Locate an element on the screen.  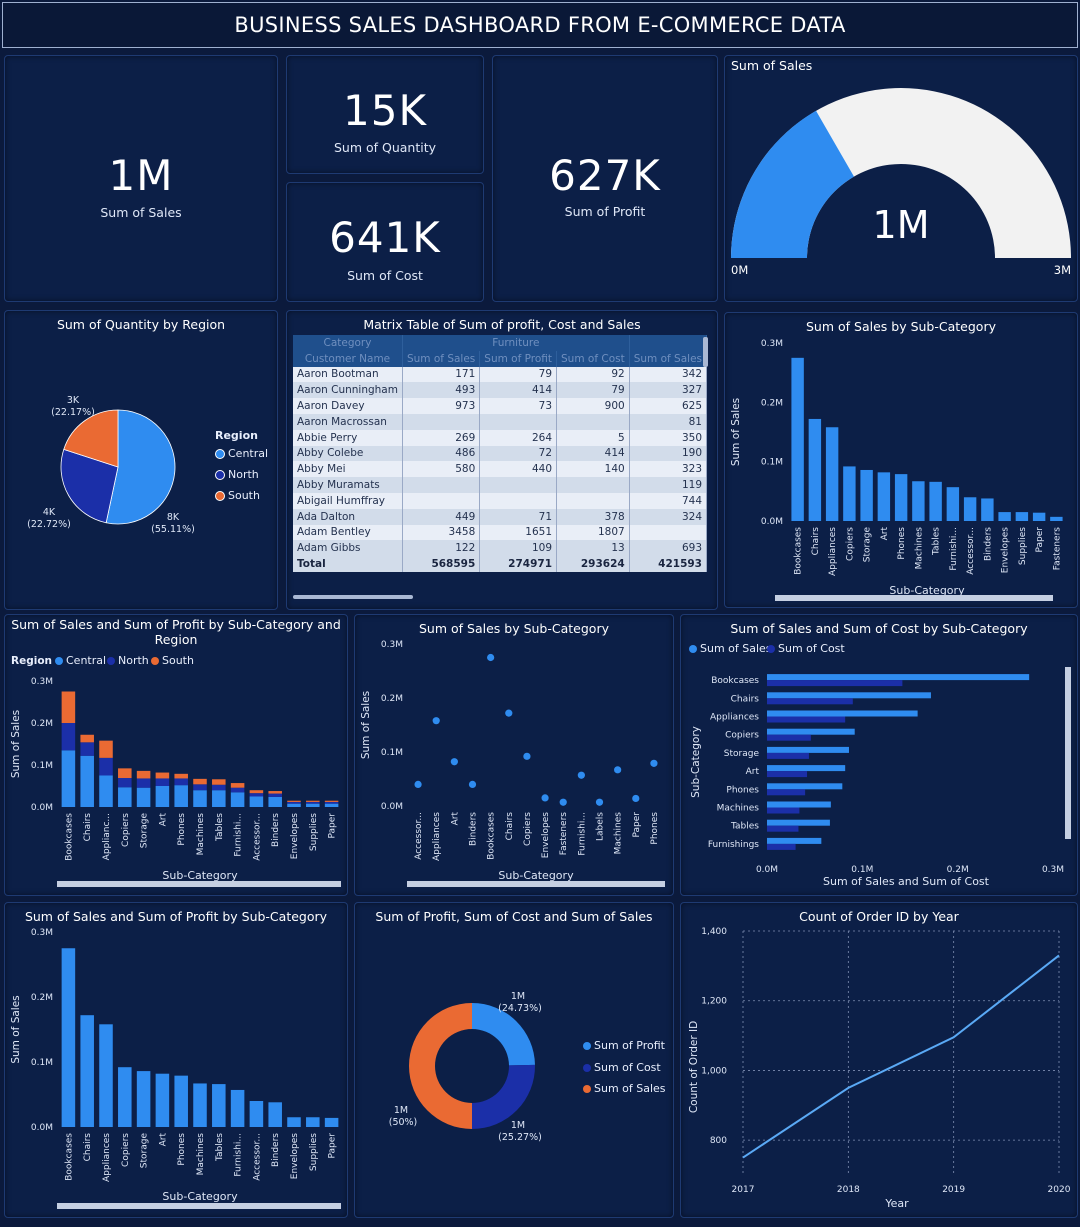
bar-art is located at coordinates (884, 496).